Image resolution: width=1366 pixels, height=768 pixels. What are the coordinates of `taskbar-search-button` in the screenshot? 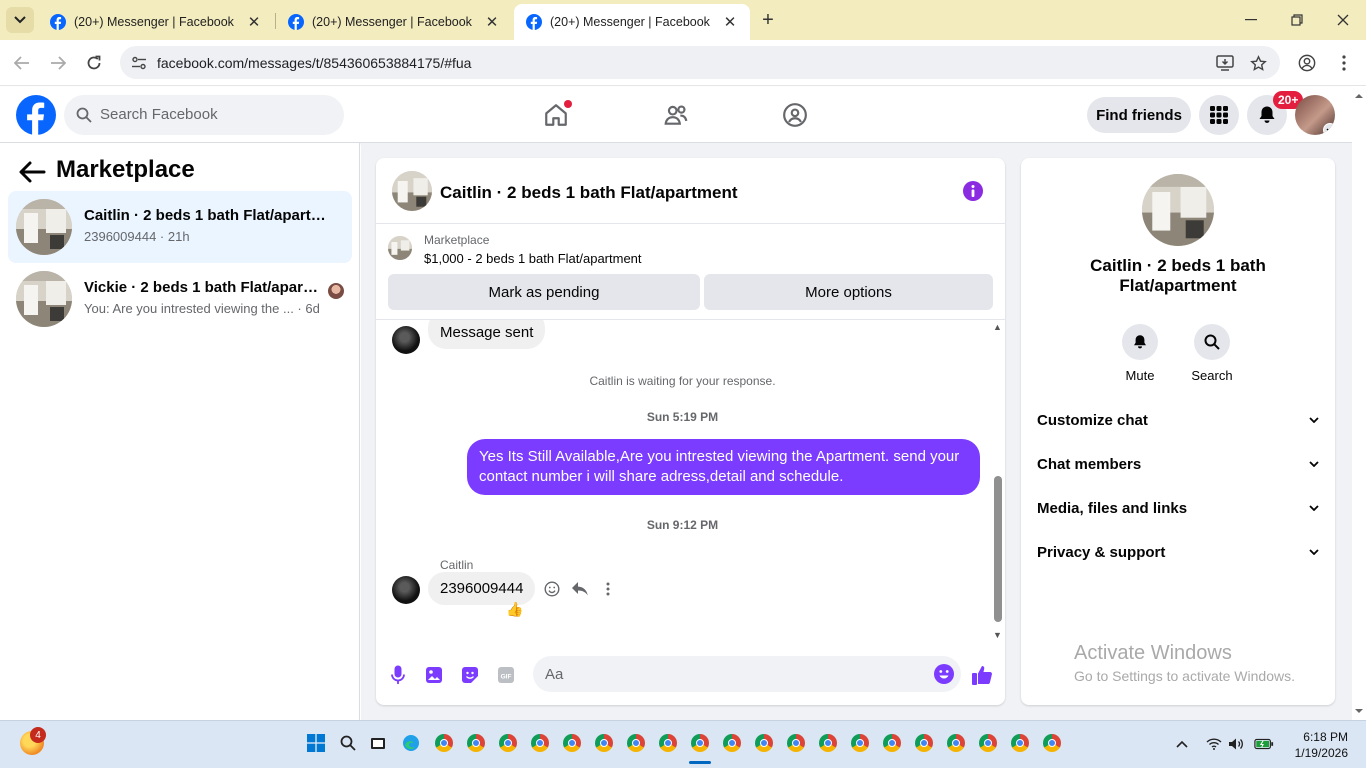 It's located at (348, 743).